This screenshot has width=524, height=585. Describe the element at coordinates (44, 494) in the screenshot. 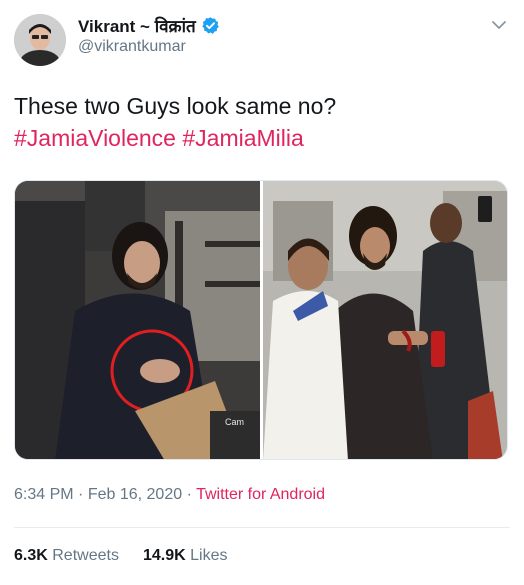

I see `tweet-time: 6:34 PM` at that location.